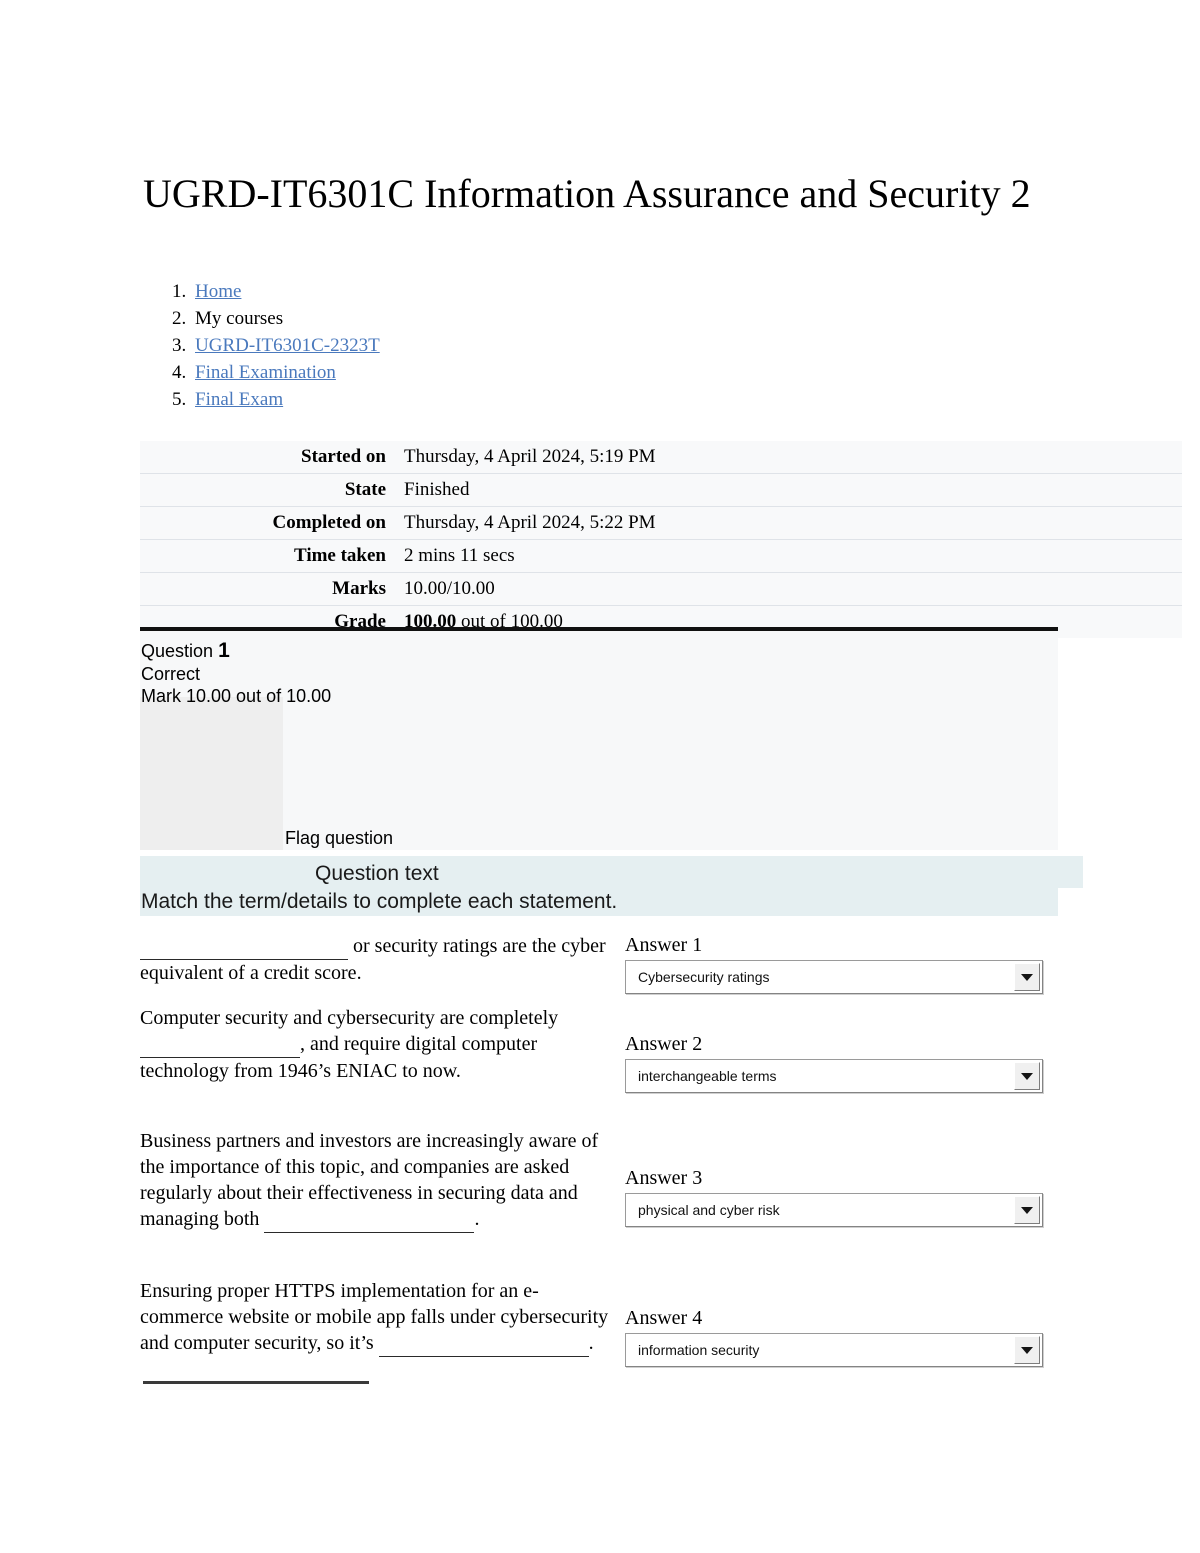 Image resolution: width=1200 pixels, height=1553 pixels. What do you see at coordinates (171, 674) in the screenshot?
I see `question-state: Correct` at bounding box center [171, 674].